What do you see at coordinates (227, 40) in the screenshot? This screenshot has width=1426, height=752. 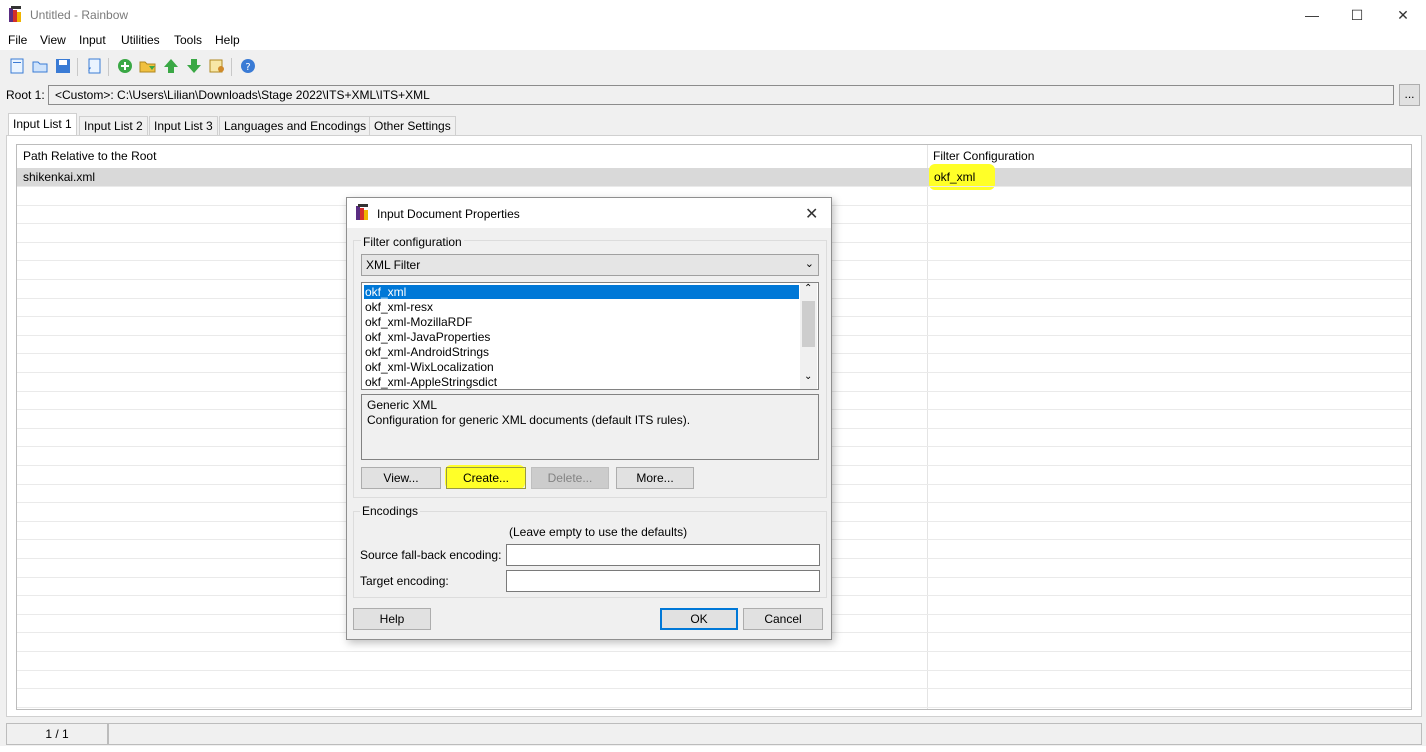 I see `menu-help: Help` at bounding box center [227, 40].